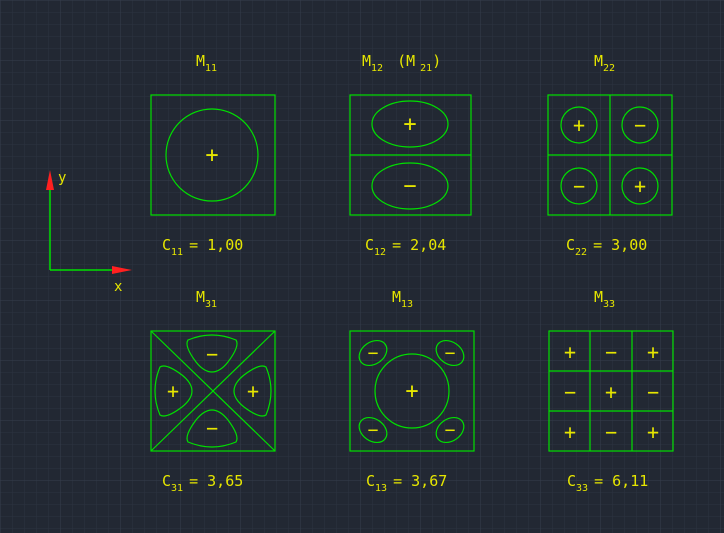 This screenshot has height=533, width=724. What do you see at coordinates (640, 125) in the screenshot?
I see `sign-tr-m22: −` at bounding box center [640, 125].